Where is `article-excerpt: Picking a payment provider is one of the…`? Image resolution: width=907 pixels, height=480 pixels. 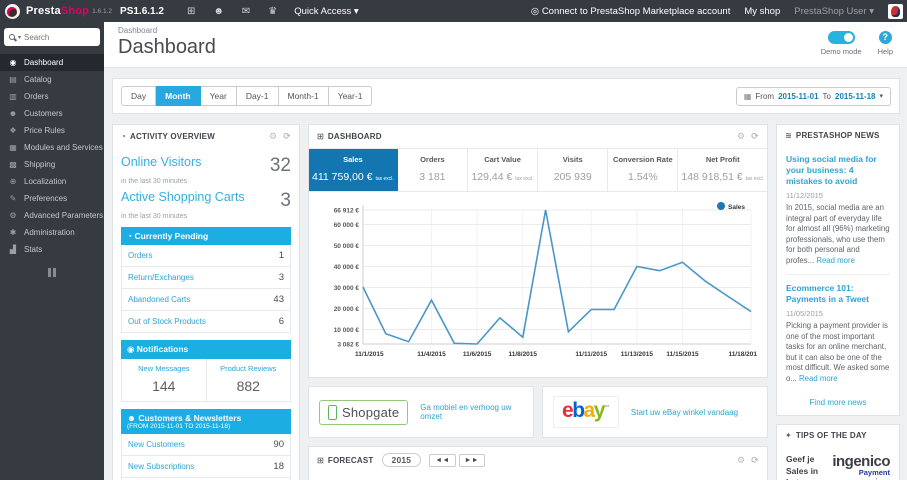 article-excerpt: Picking a payment provider is one of the… is located at coordinates (838, 352).